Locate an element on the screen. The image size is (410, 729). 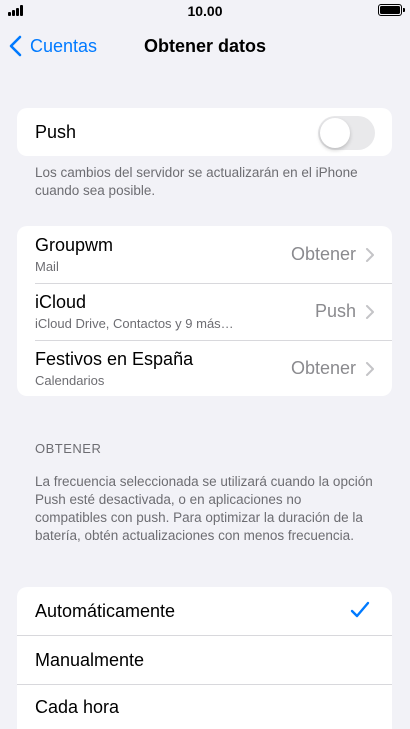
push-toggle is located at coordinates (346, 133).